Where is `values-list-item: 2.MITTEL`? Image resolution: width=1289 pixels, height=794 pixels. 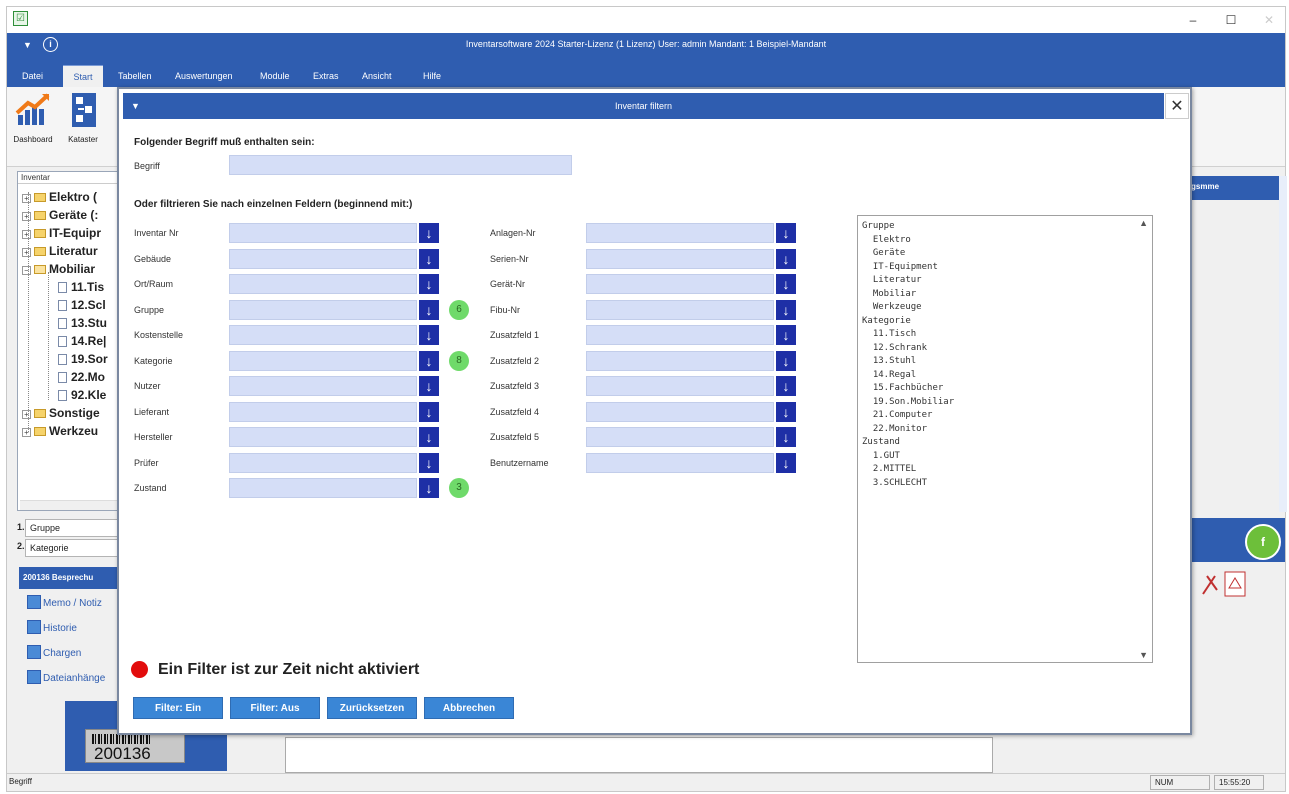 values-list-item: 2.MITTEL is located at coordinates (889, 469).